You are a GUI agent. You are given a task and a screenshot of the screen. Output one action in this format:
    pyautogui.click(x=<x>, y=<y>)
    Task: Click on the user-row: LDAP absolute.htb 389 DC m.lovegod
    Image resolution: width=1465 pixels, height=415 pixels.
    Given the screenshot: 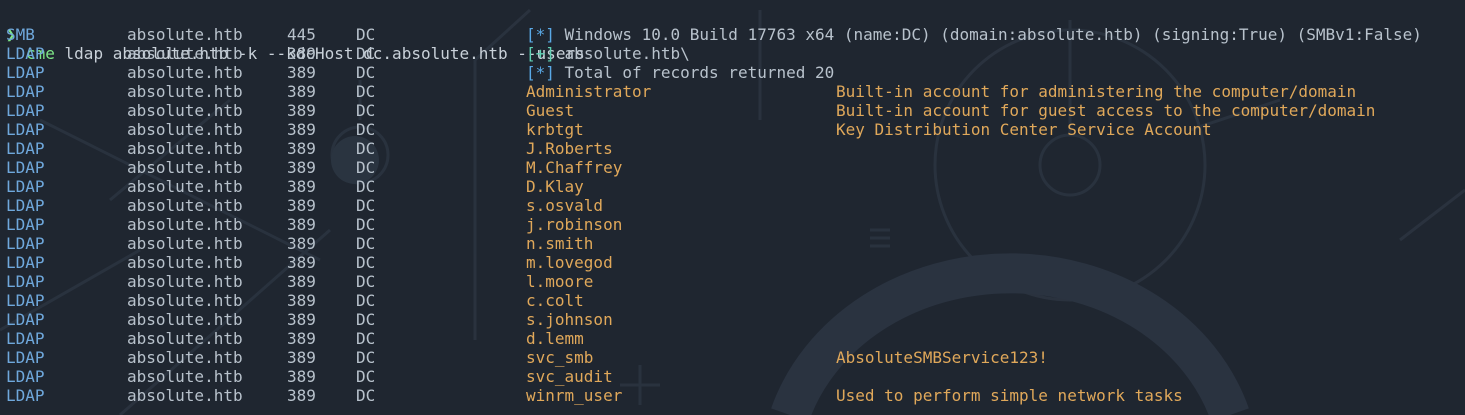 What is the action you would take?
    pyautogui.click(x=732, y=262)
    